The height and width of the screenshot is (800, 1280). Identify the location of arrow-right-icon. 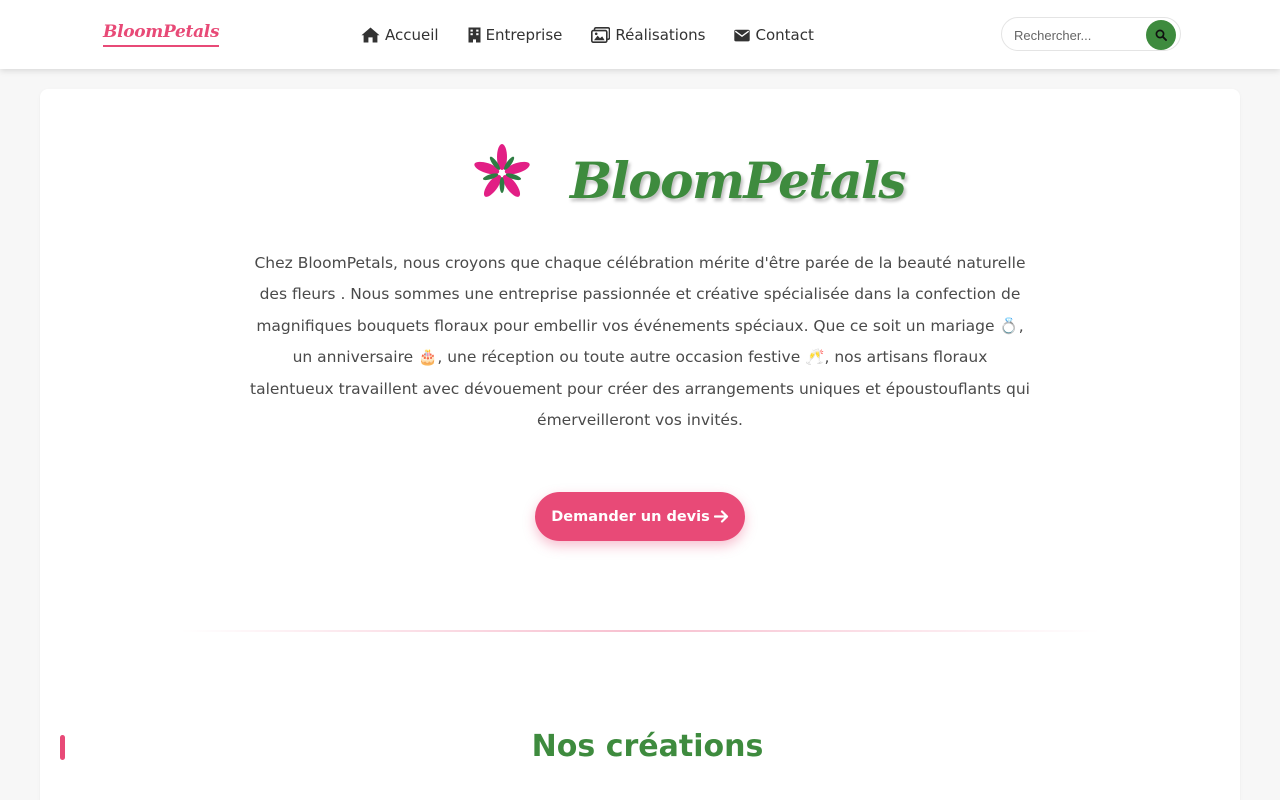
(720, 516).